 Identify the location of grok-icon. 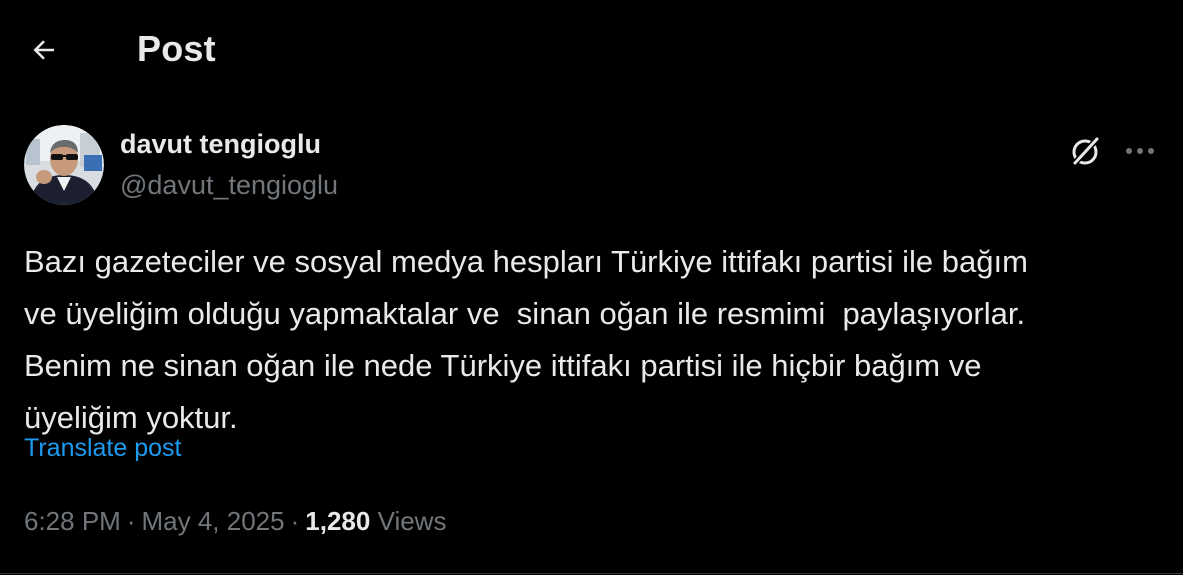
(1086, 151).